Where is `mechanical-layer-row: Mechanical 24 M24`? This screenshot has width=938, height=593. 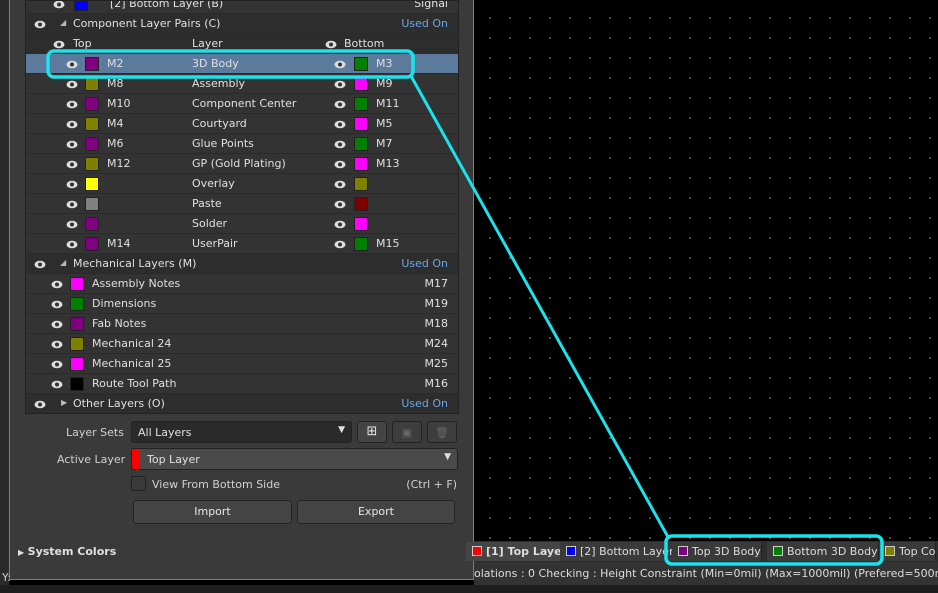
mechanical-layer-row: Mechanical 24 M24 is located at coordinates (242, 344).